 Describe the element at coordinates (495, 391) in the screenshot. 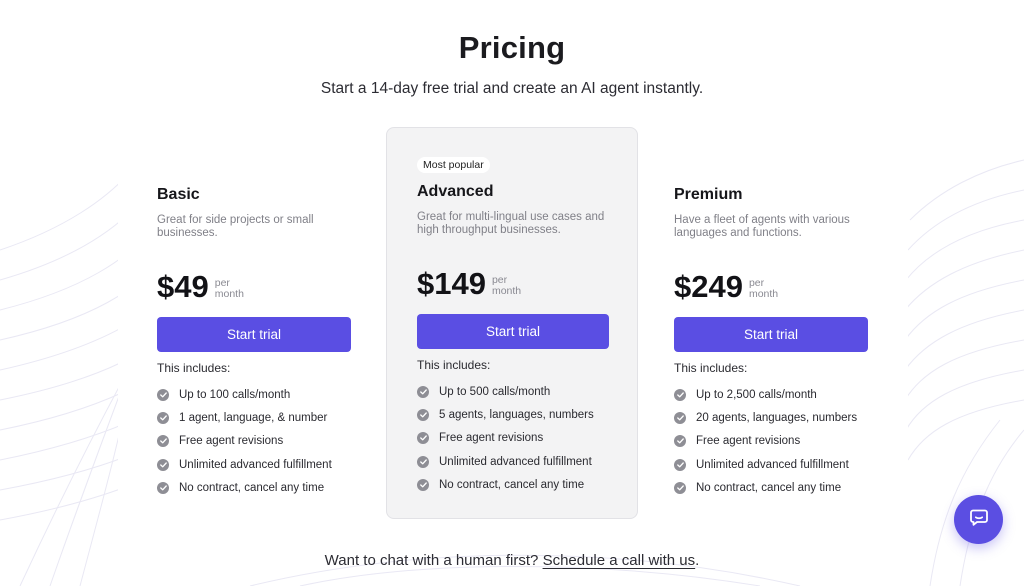

I see `feature-text: Up to 500 calls/month` at that location.